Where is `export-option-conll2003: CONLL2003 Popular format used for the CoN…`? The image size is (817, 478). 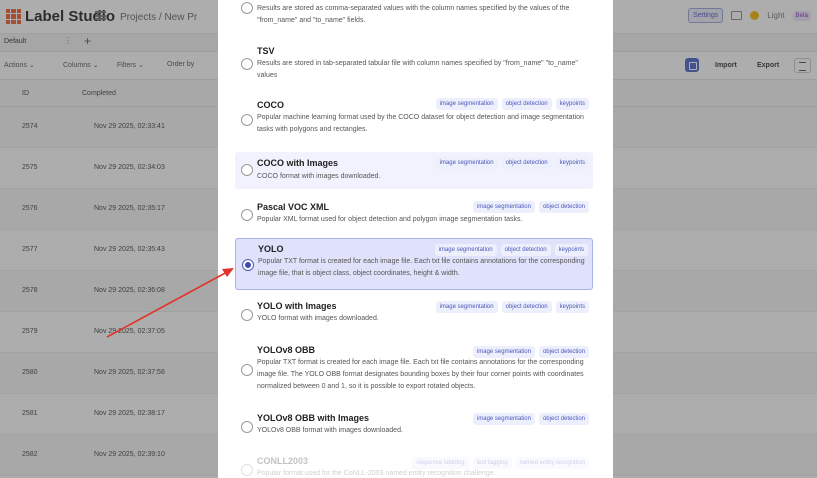
export-option-conll2003: CONLL2003 Popular format used for the CoN… is located at coordinates (414, 464).